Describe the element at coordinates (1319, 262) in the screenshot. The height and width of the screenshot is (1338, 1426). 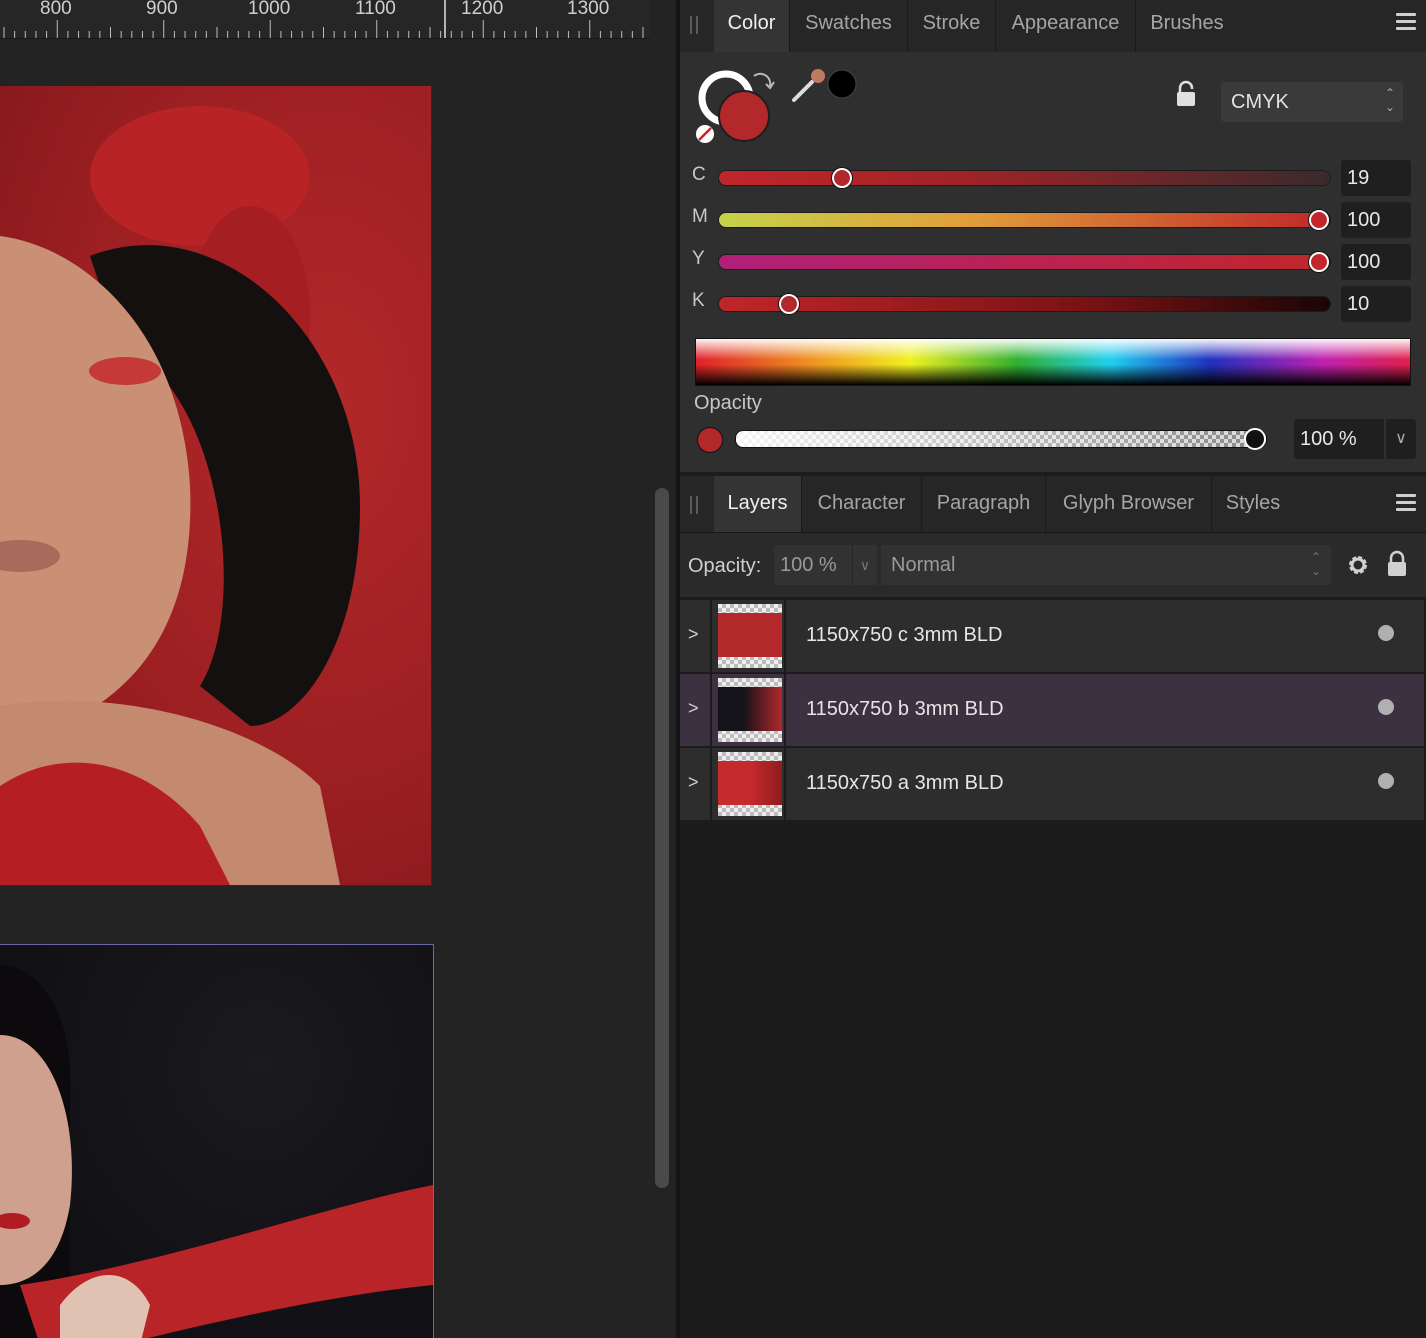
I see `yellow-slider-knob` at that location.